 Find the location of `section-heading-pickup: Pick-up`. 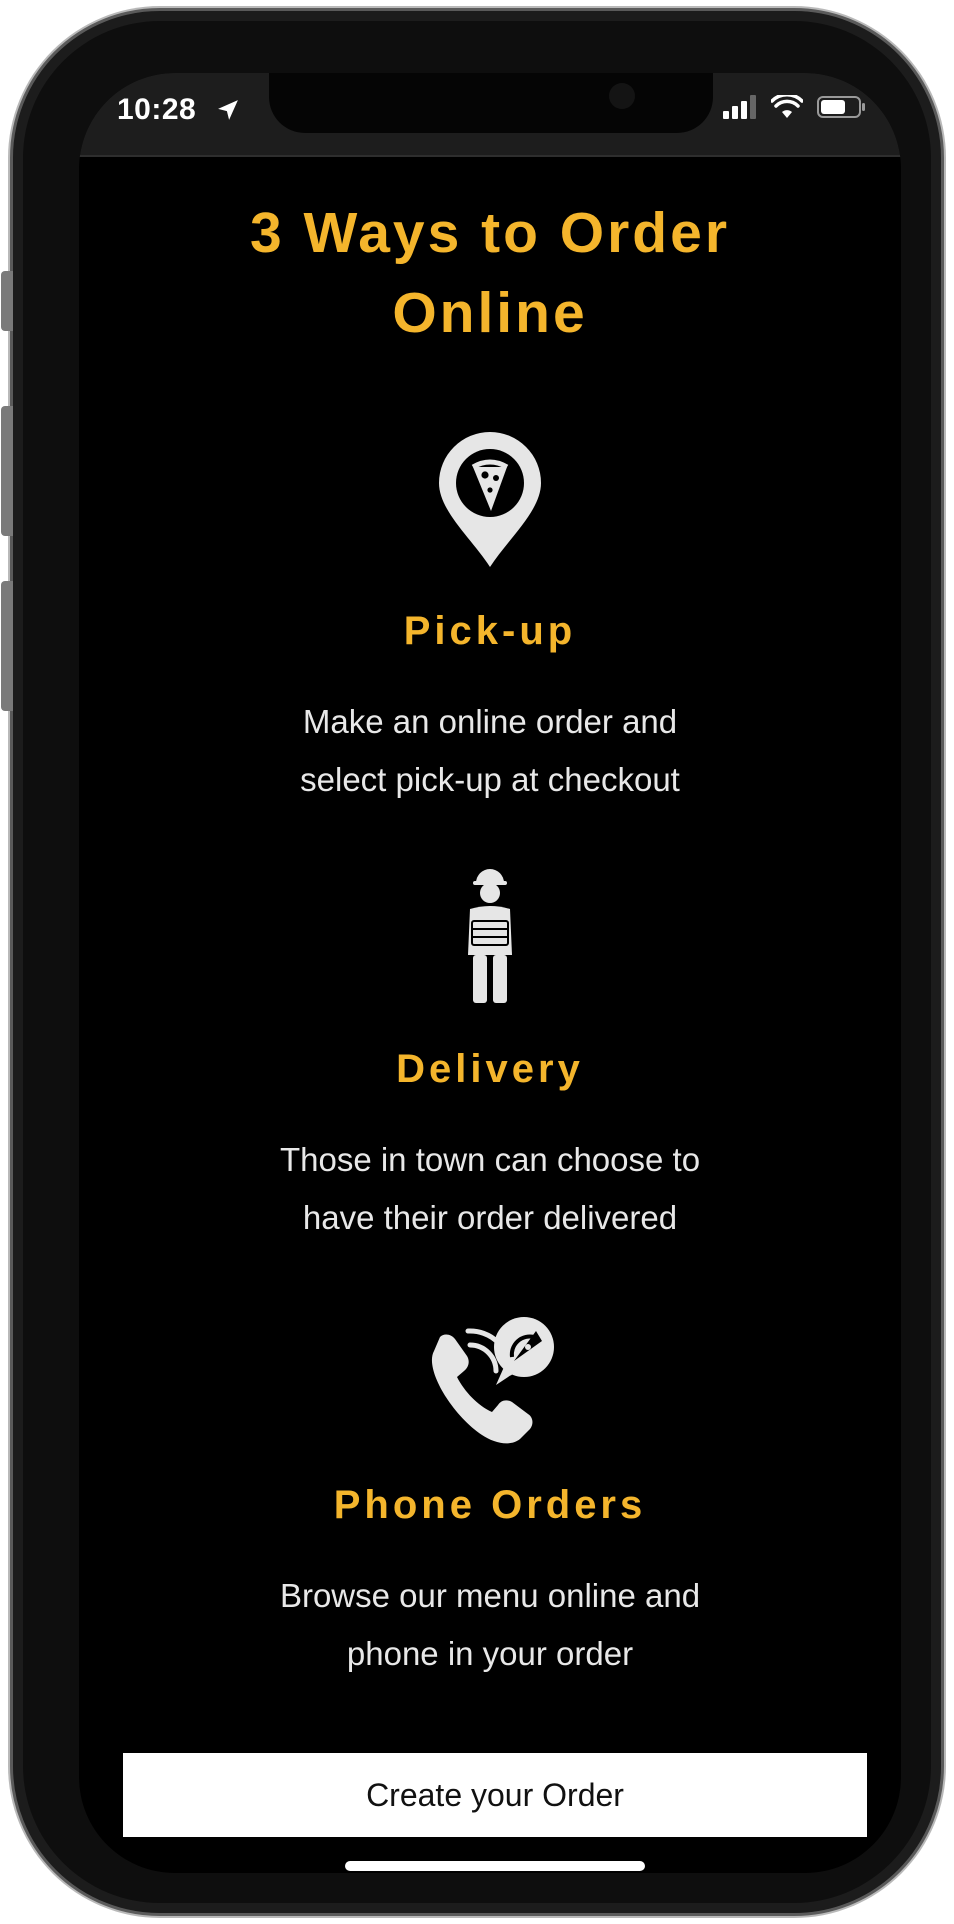

section-heading-pickup: Pick-up is located at coordinates (490, 631).